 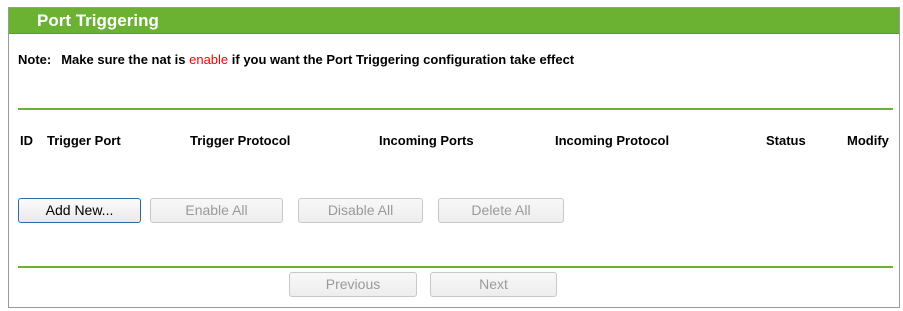 I want to click on note-text-before: Make sure the nat is, so click(x=125, y=59).